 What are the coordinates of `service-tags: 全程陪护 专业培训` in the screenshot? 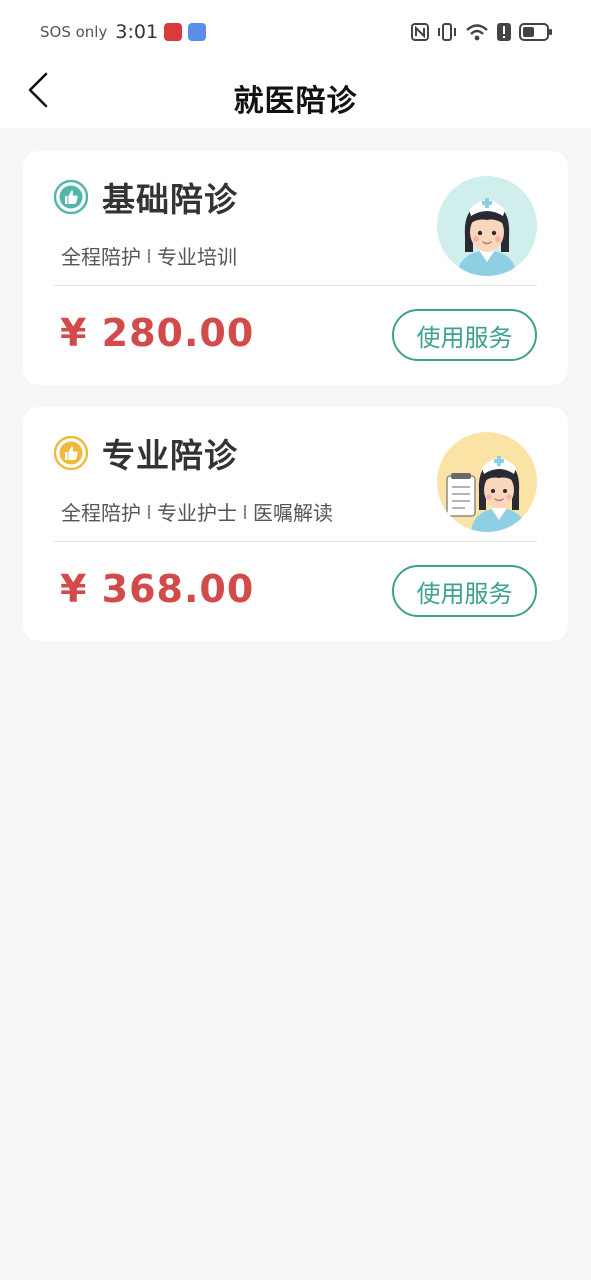 It's located at (149, 255).